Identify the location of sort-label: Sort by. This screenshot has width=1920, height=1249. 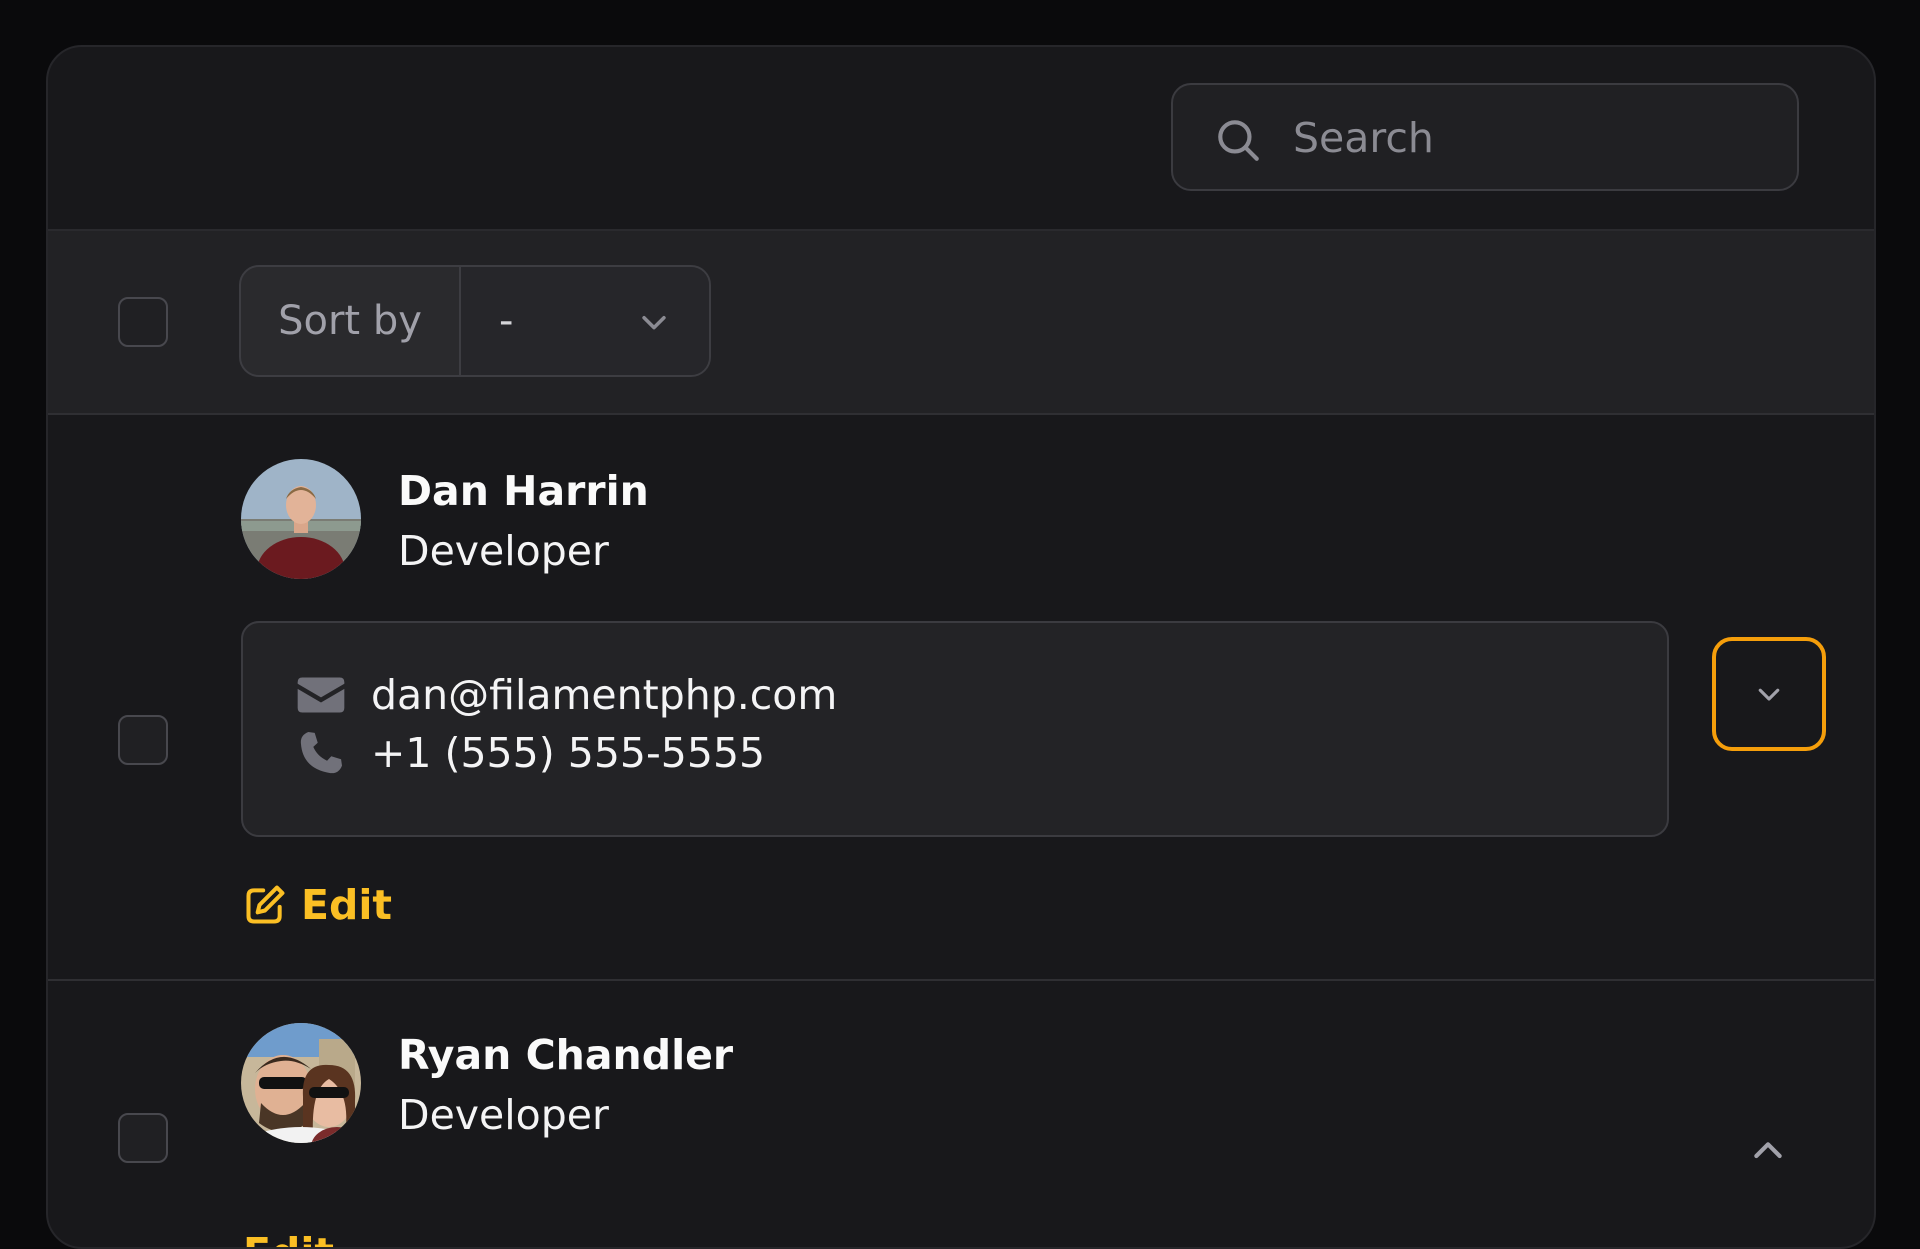
(351, 321).